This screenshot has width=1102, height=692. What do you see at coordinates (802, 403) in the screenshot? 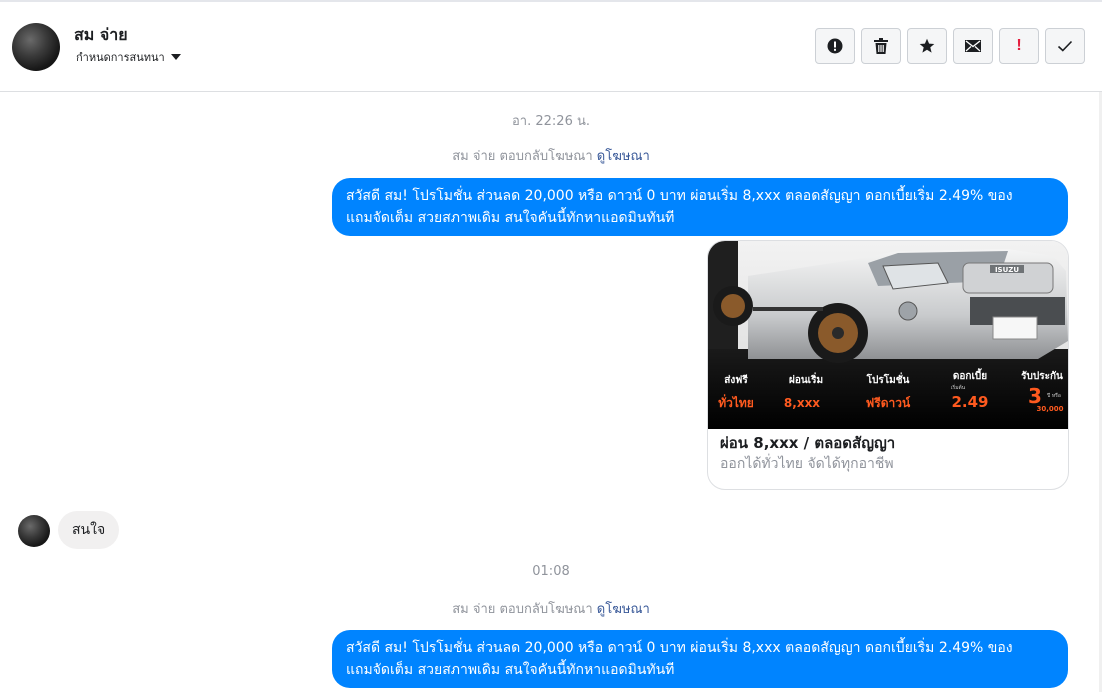
I see `feature-2-value: 8,xxx` at bounding box center [802, 403].